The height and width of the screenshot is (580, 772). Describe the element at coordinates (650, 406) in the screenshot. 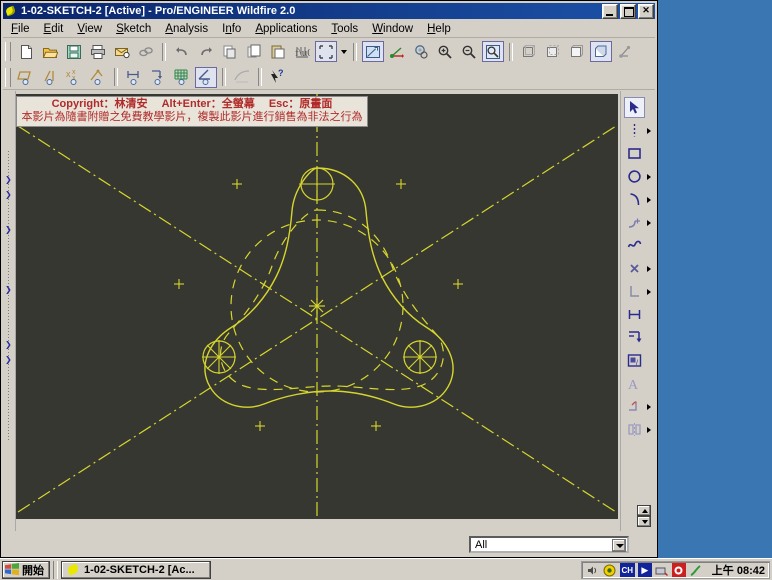

I see `trim-tool-flyout-arrow-icon` at that location.